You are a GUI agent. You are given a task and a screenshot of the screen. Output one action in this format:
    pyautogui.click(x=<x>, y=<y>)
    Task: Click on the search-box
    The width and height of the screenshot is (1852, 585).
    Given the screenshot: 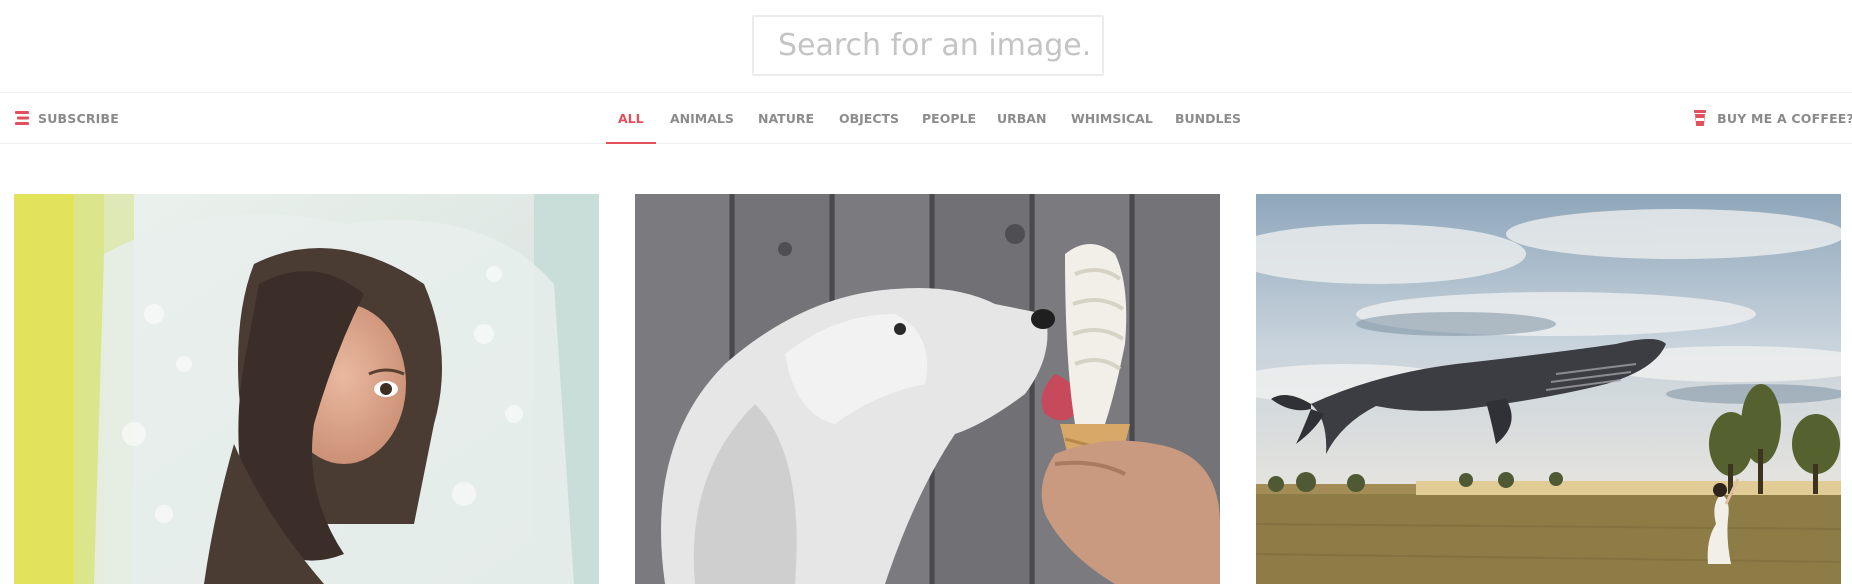 What is the action you would take?
    pyautogui.click(x=928, y=45)
    